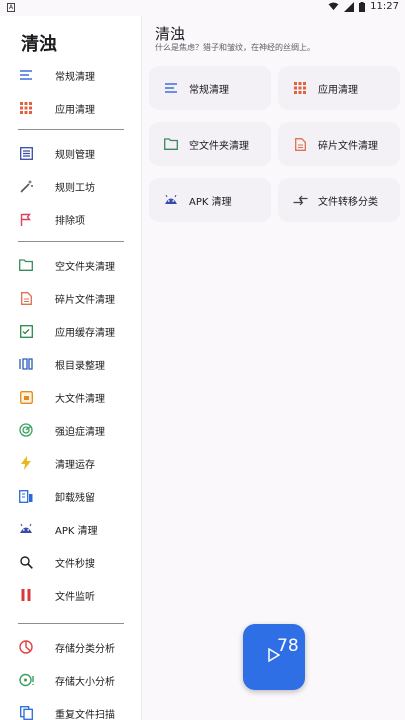 The width and height of the screenshot is (405, 720). What do you see at coordinates (362, 6) in the screenshot?
I see `battery-icon` at bounding box center [362, 6].